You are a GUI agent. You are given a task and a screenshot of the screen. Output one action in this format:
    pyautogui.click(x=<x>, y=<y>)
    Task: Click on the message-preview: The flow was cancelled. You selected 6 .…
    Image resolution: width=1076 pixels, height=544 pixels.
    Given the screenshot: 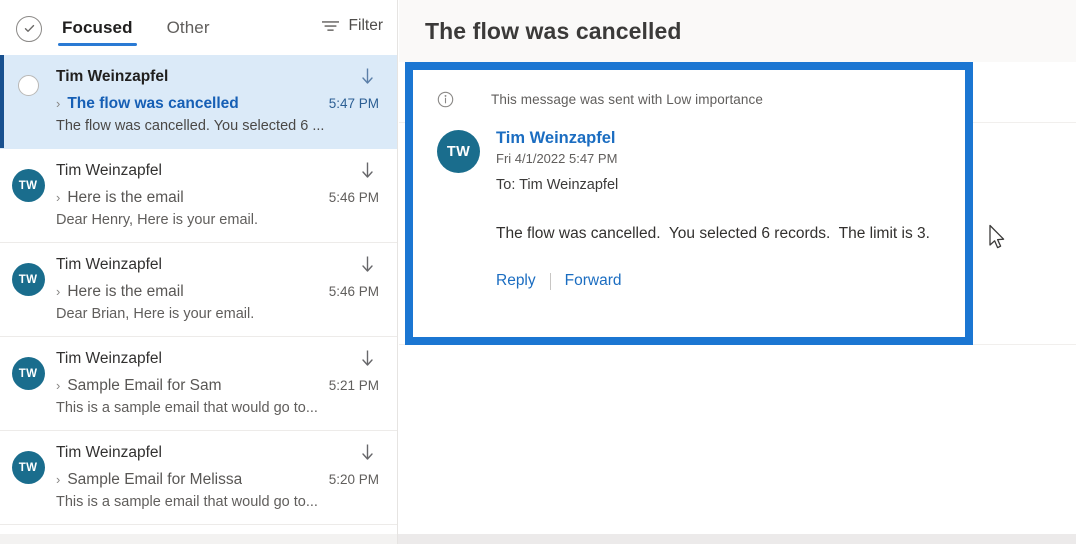 What is the action you would take?
    pyautogui.click(x=190, y=126)
    